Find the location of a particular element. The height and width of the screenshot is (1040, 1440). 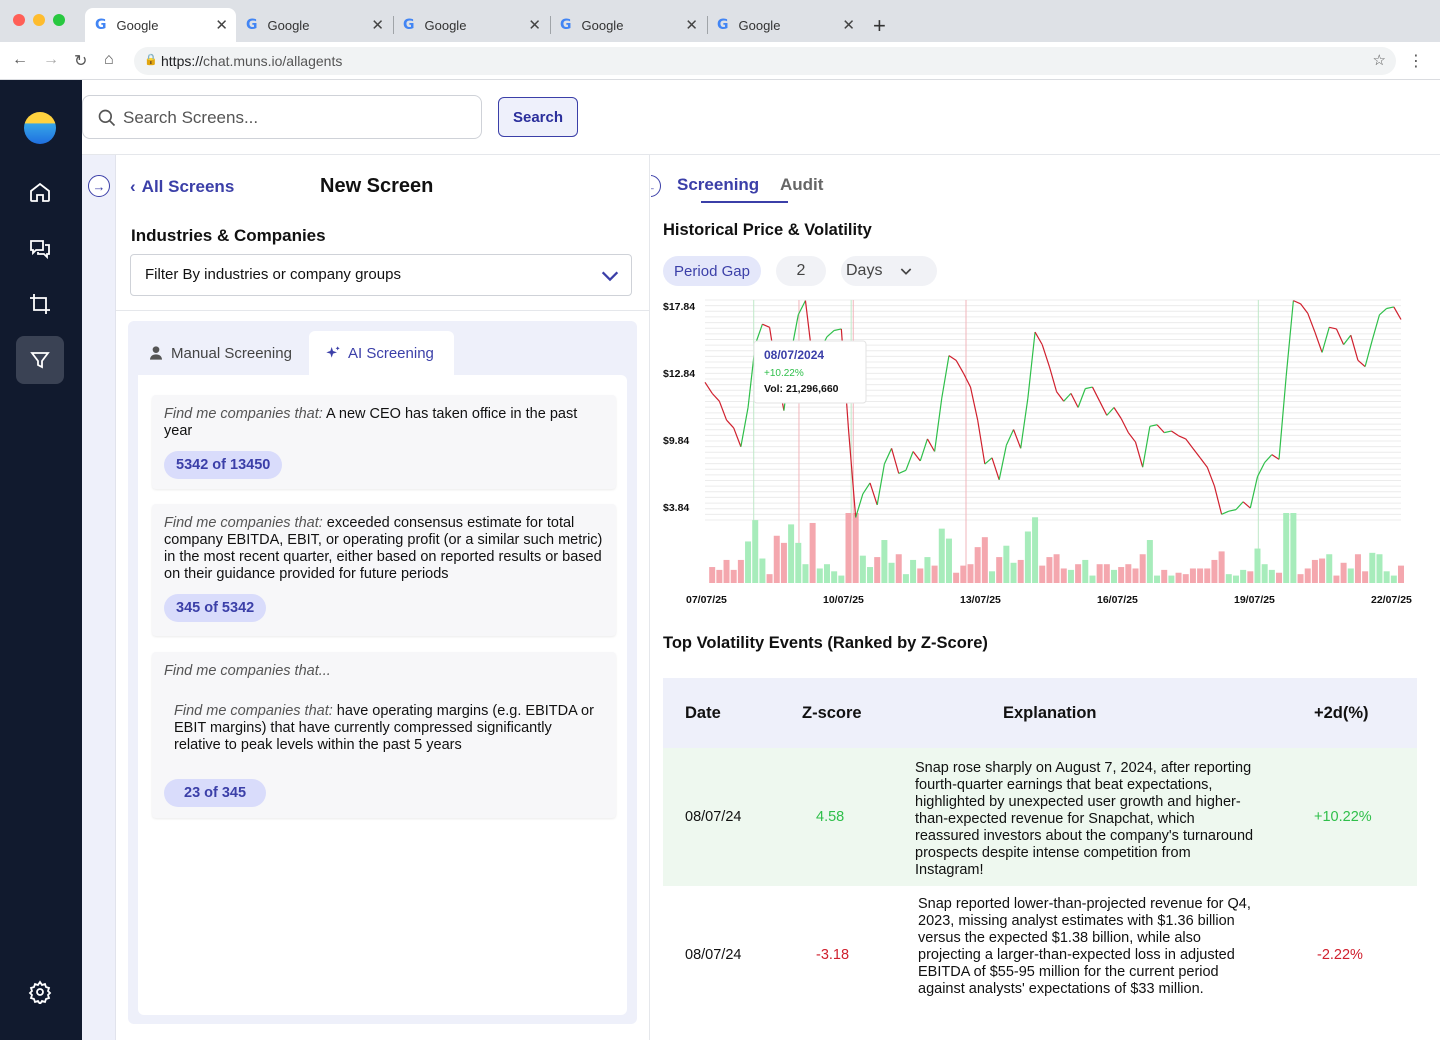

period-gap-chip: Period Gap is located at coordinates (712, 271).